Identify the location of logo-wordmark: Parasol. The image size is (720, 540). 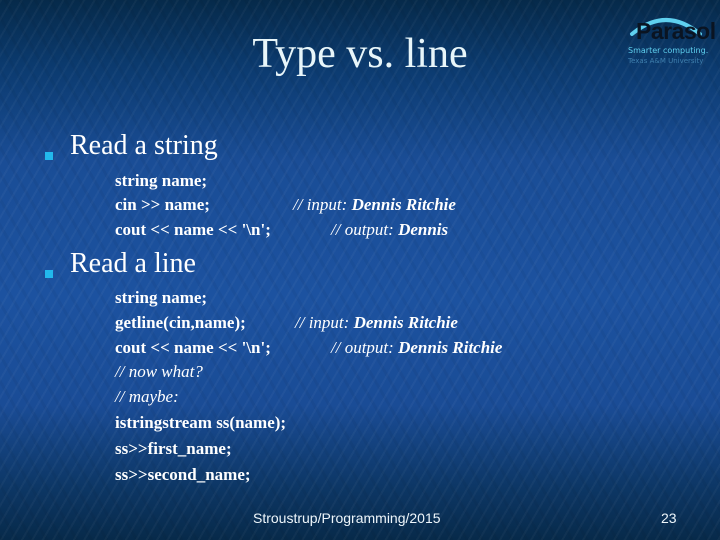
(676, 31).